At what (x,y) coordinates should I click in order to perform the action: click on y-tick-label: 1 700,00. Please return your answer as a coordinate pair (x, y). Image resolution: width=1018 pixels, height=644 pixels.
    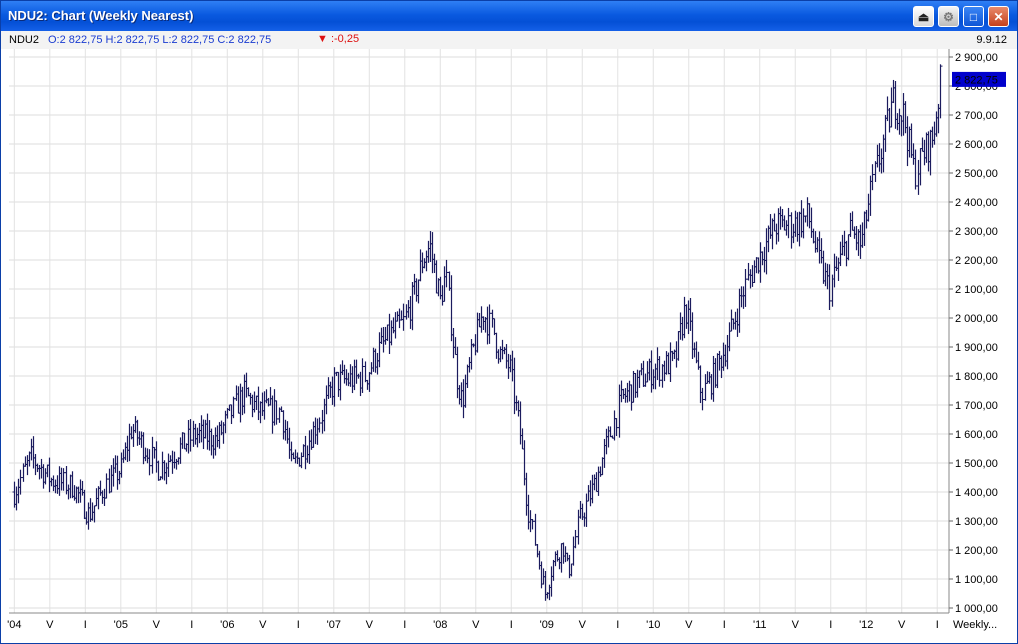
    Looking at the image, I should click on (976, 406).